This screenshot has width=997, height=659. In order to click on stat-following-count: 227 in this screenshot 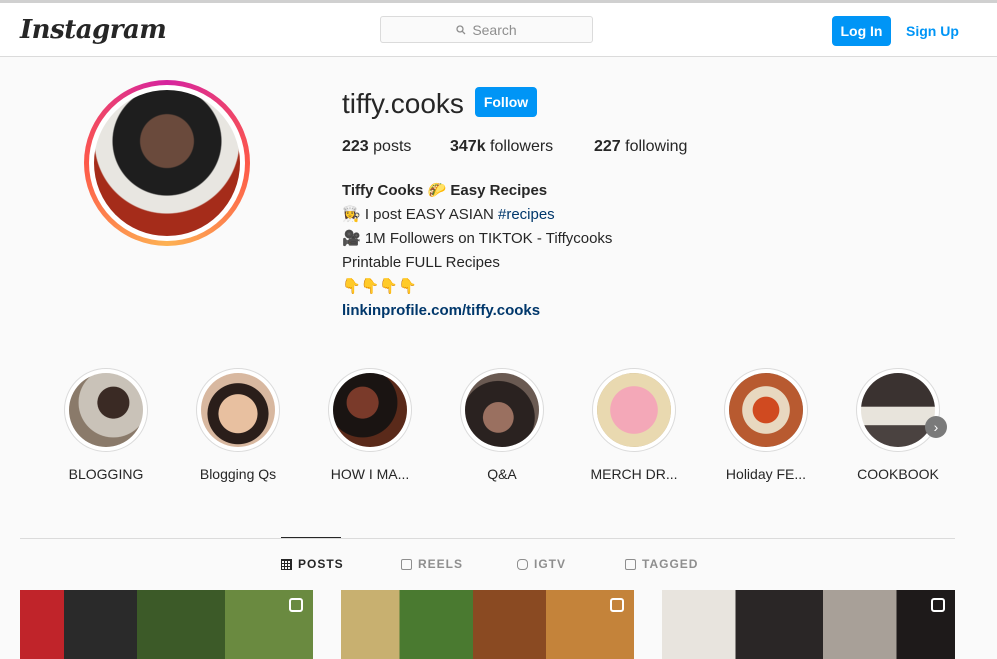, I will do `click(607, 146)`.